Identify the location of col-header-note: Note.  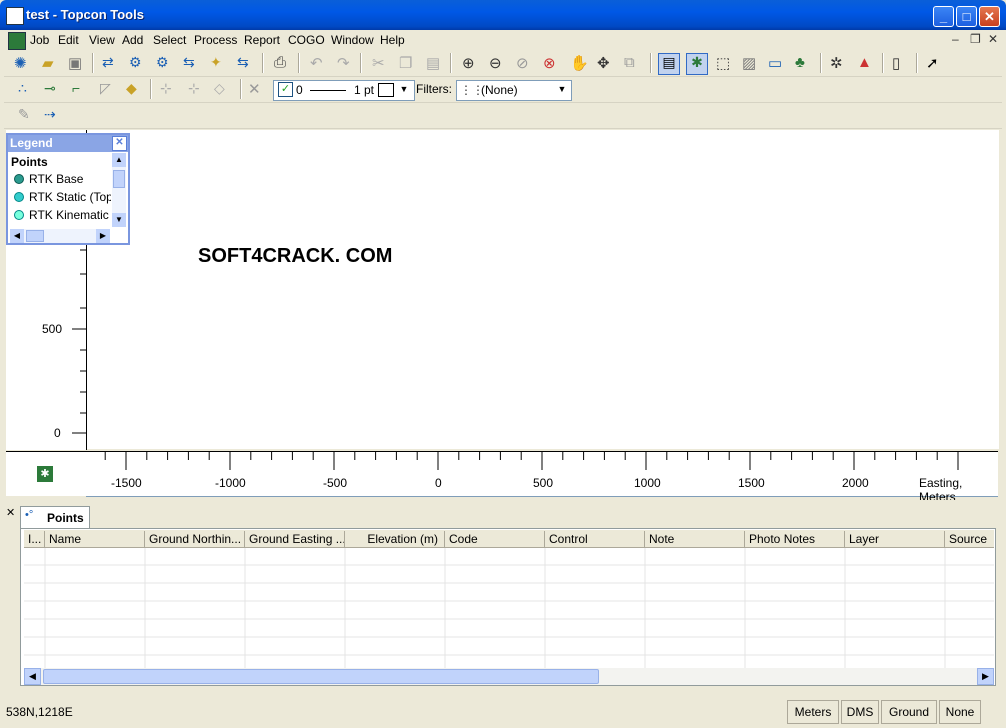
(695, 539).